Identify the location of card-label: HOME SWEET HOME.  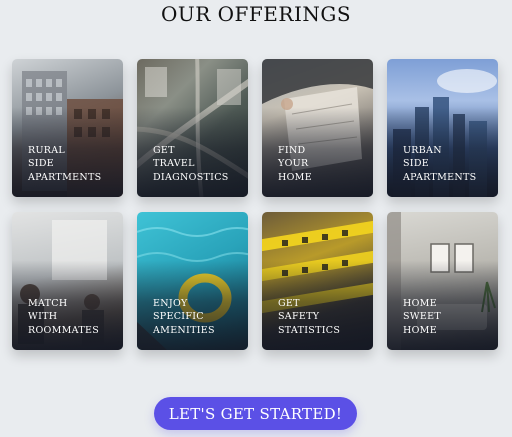
(422, 316).